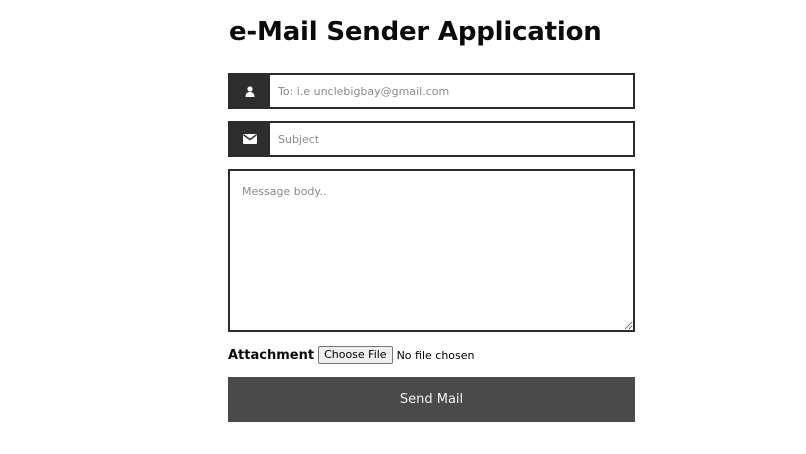 This screenshot has width=806, height=454. I want to click on to-field-group, so click(431, 91).